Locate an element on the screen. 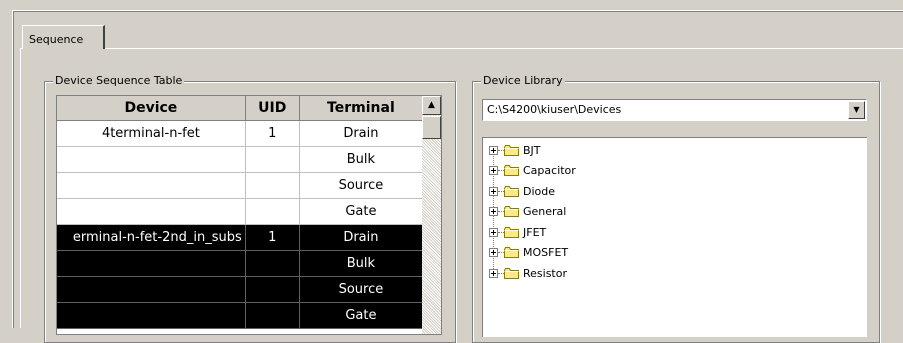 The height and width of the screenshot is (343, 903). tab-sequence-label: Sequence is located at coordinates (56, 39).